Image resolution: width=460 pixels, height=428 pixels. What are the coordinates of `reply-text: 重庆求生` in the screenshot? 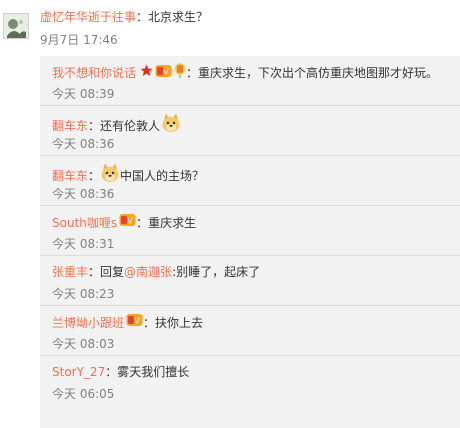 It's located at (172, 222).